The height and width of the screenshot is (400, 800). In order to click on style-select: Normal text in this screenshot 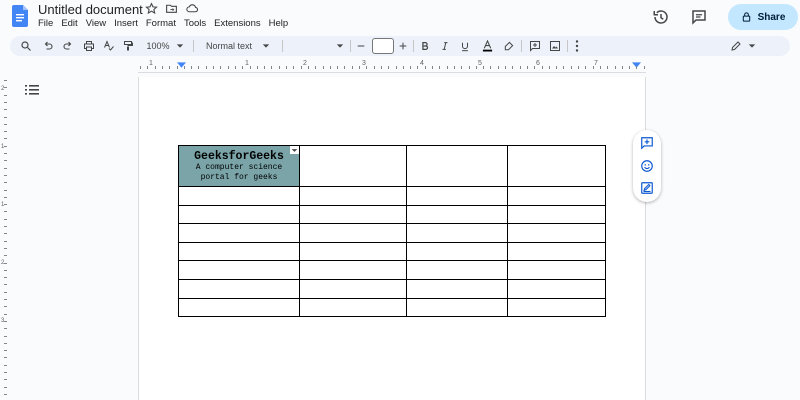, I will do `click(238, 46)`.